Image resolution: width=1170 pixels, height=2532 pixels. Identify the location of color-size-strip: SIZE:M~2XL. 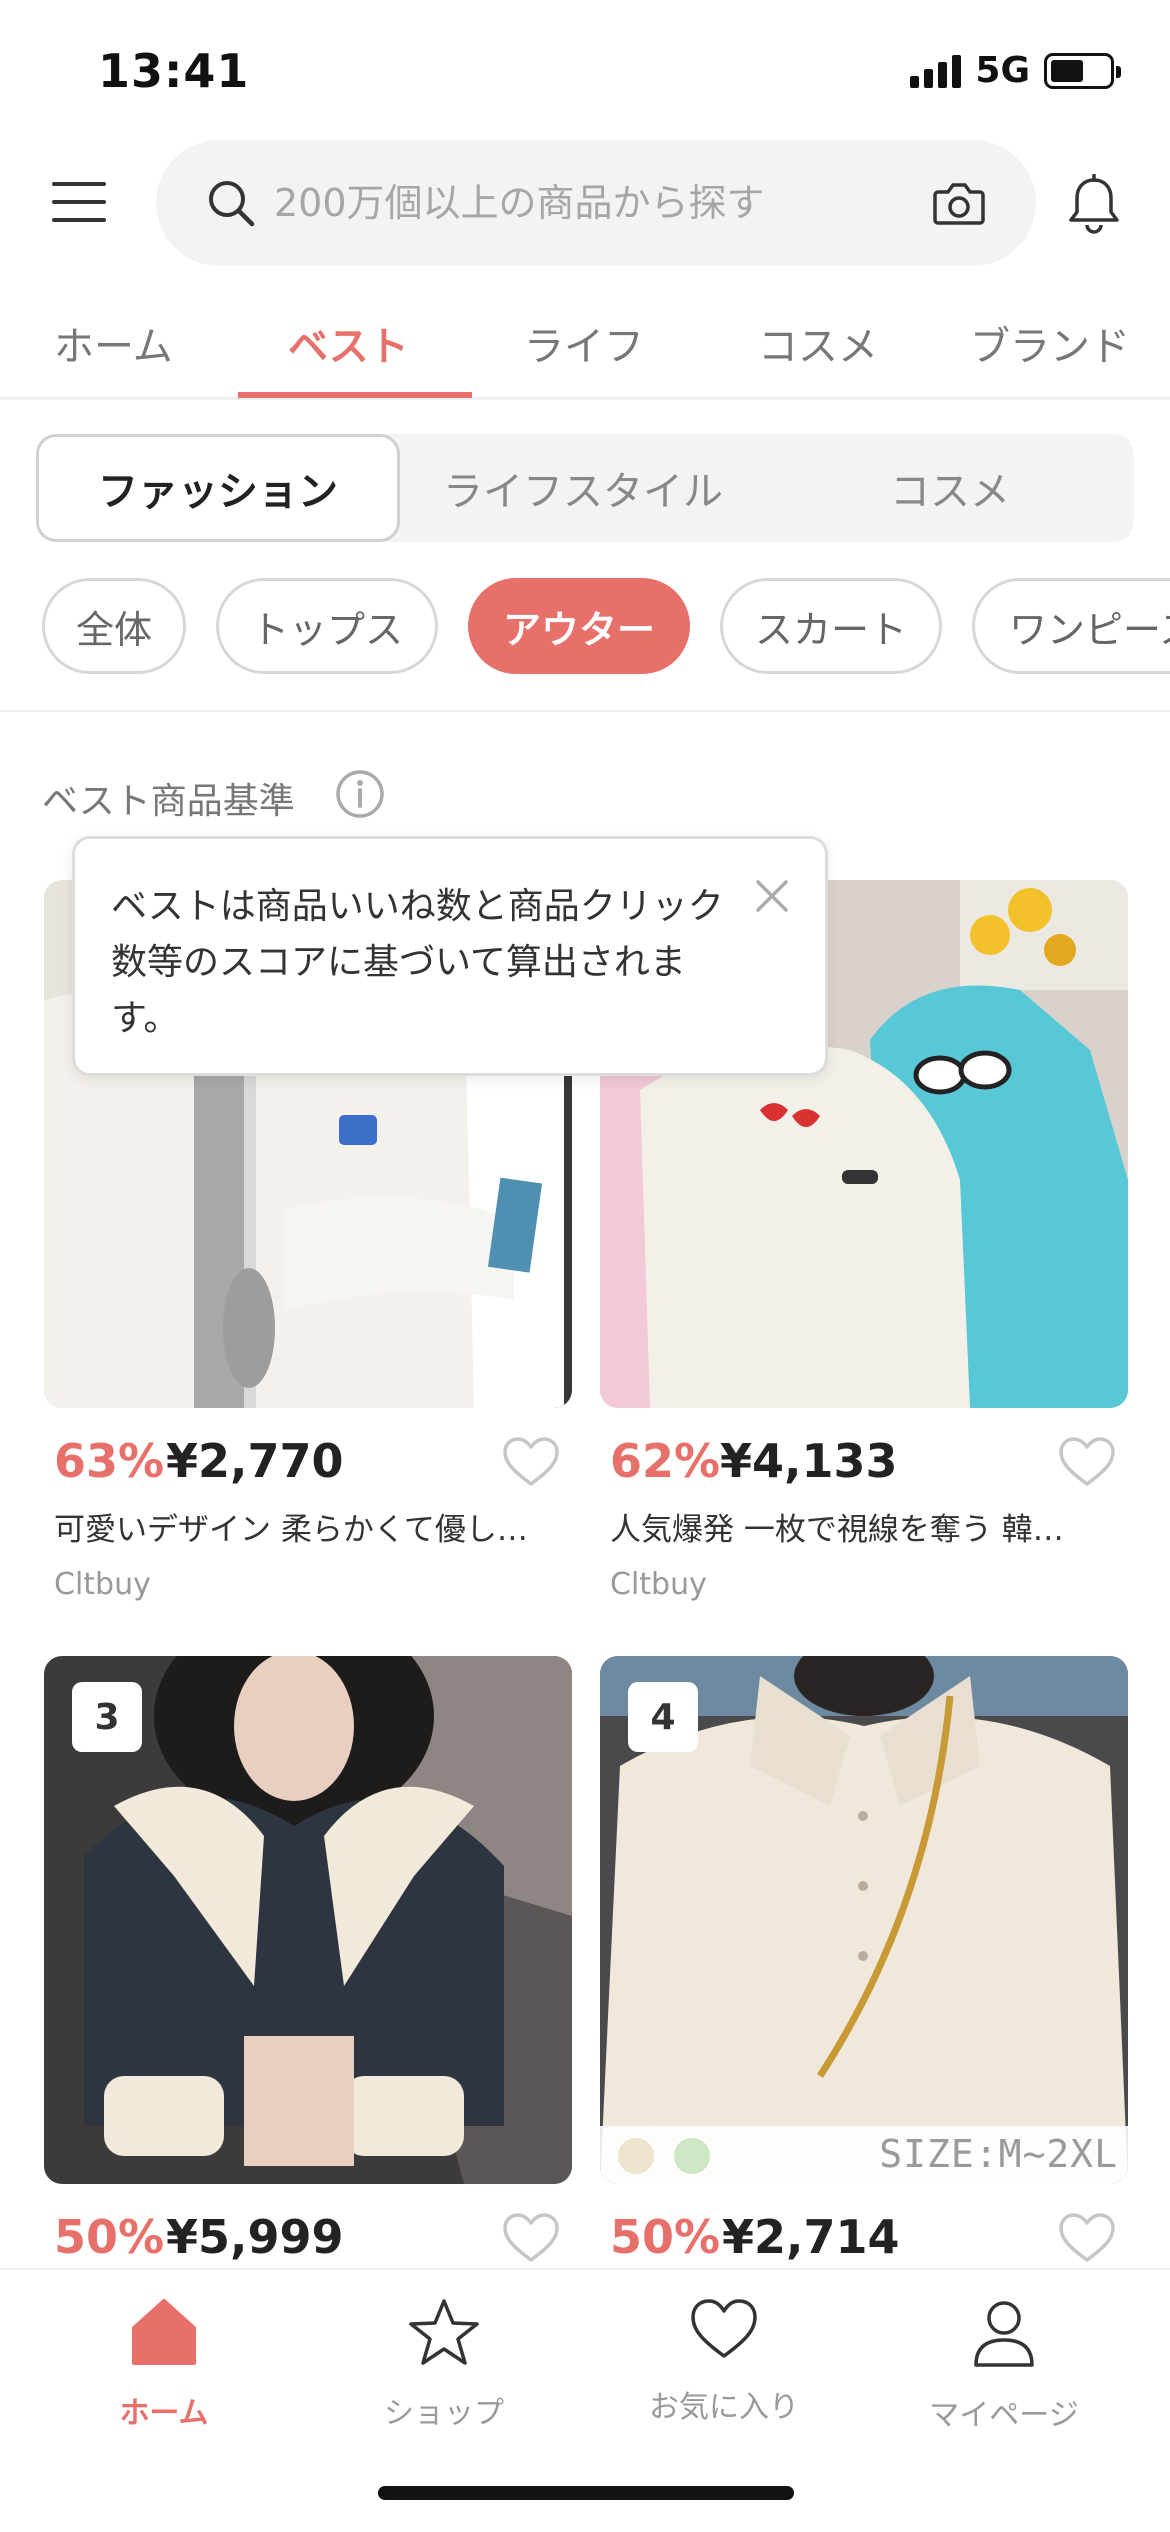
(864, 2155).